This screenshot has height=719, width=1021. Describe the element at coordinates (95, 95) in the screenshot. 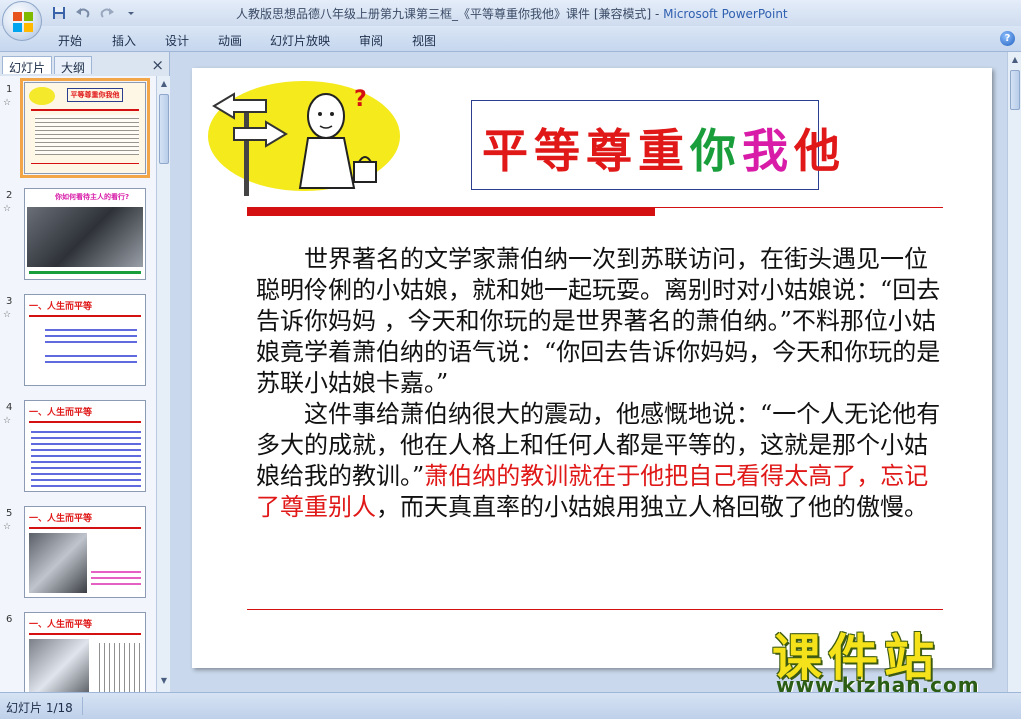

I see `thumb-title: 平等尊重你我他` at that location.